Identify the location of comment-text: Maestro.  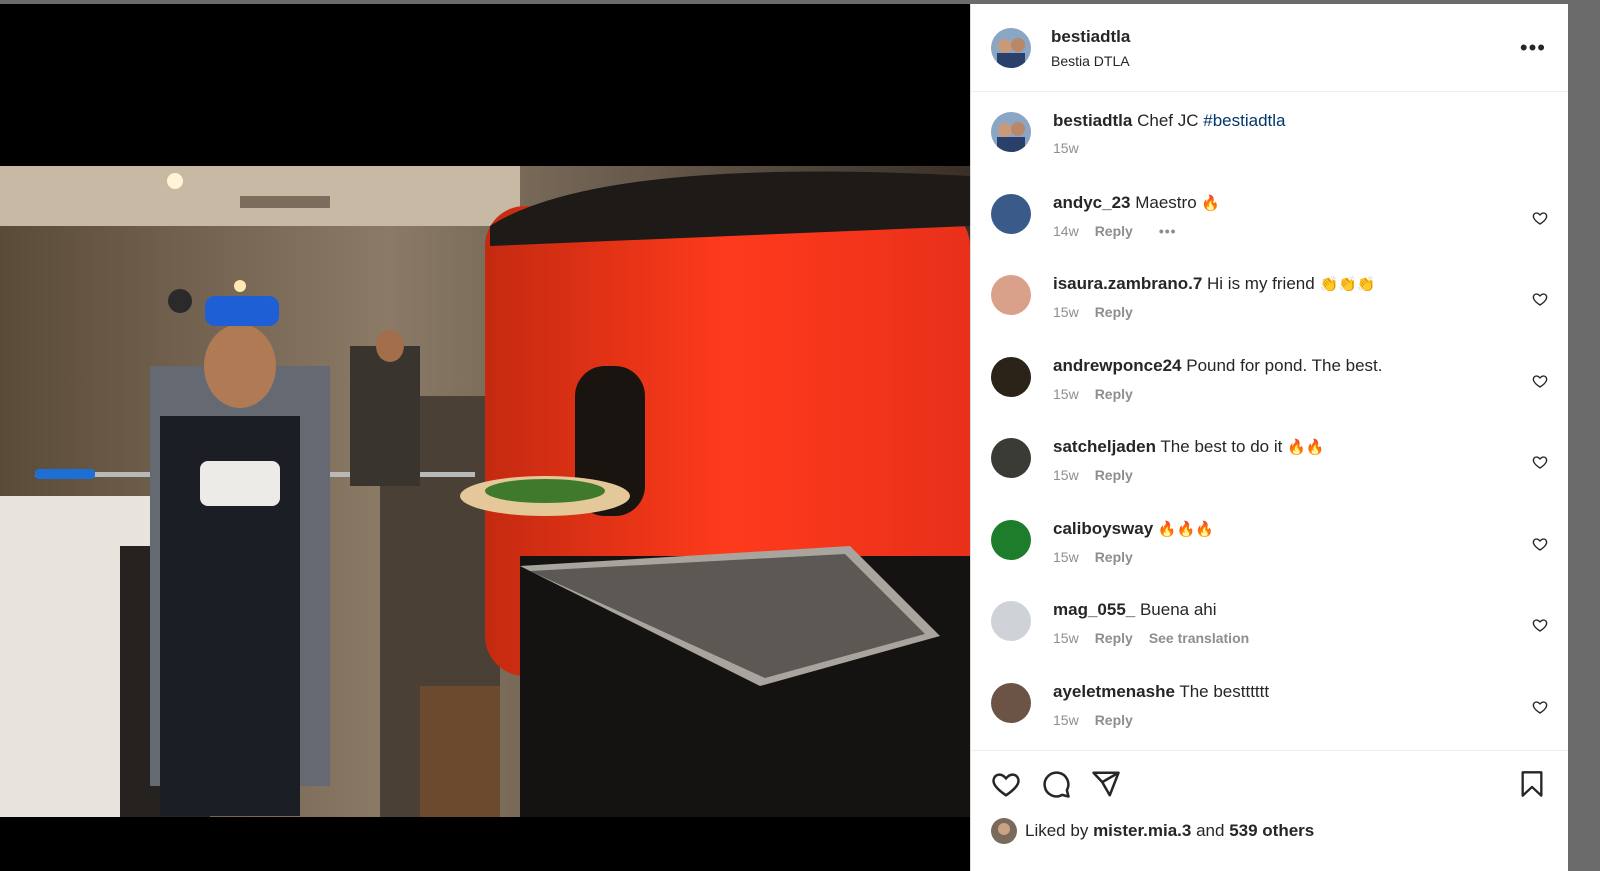
(1166, 202).